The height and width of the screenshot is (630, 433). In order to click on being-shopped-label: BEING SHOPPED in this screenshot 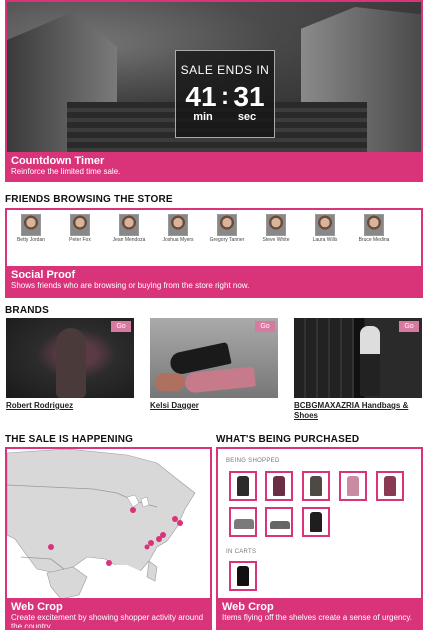, I will do `click(253, 461)`.